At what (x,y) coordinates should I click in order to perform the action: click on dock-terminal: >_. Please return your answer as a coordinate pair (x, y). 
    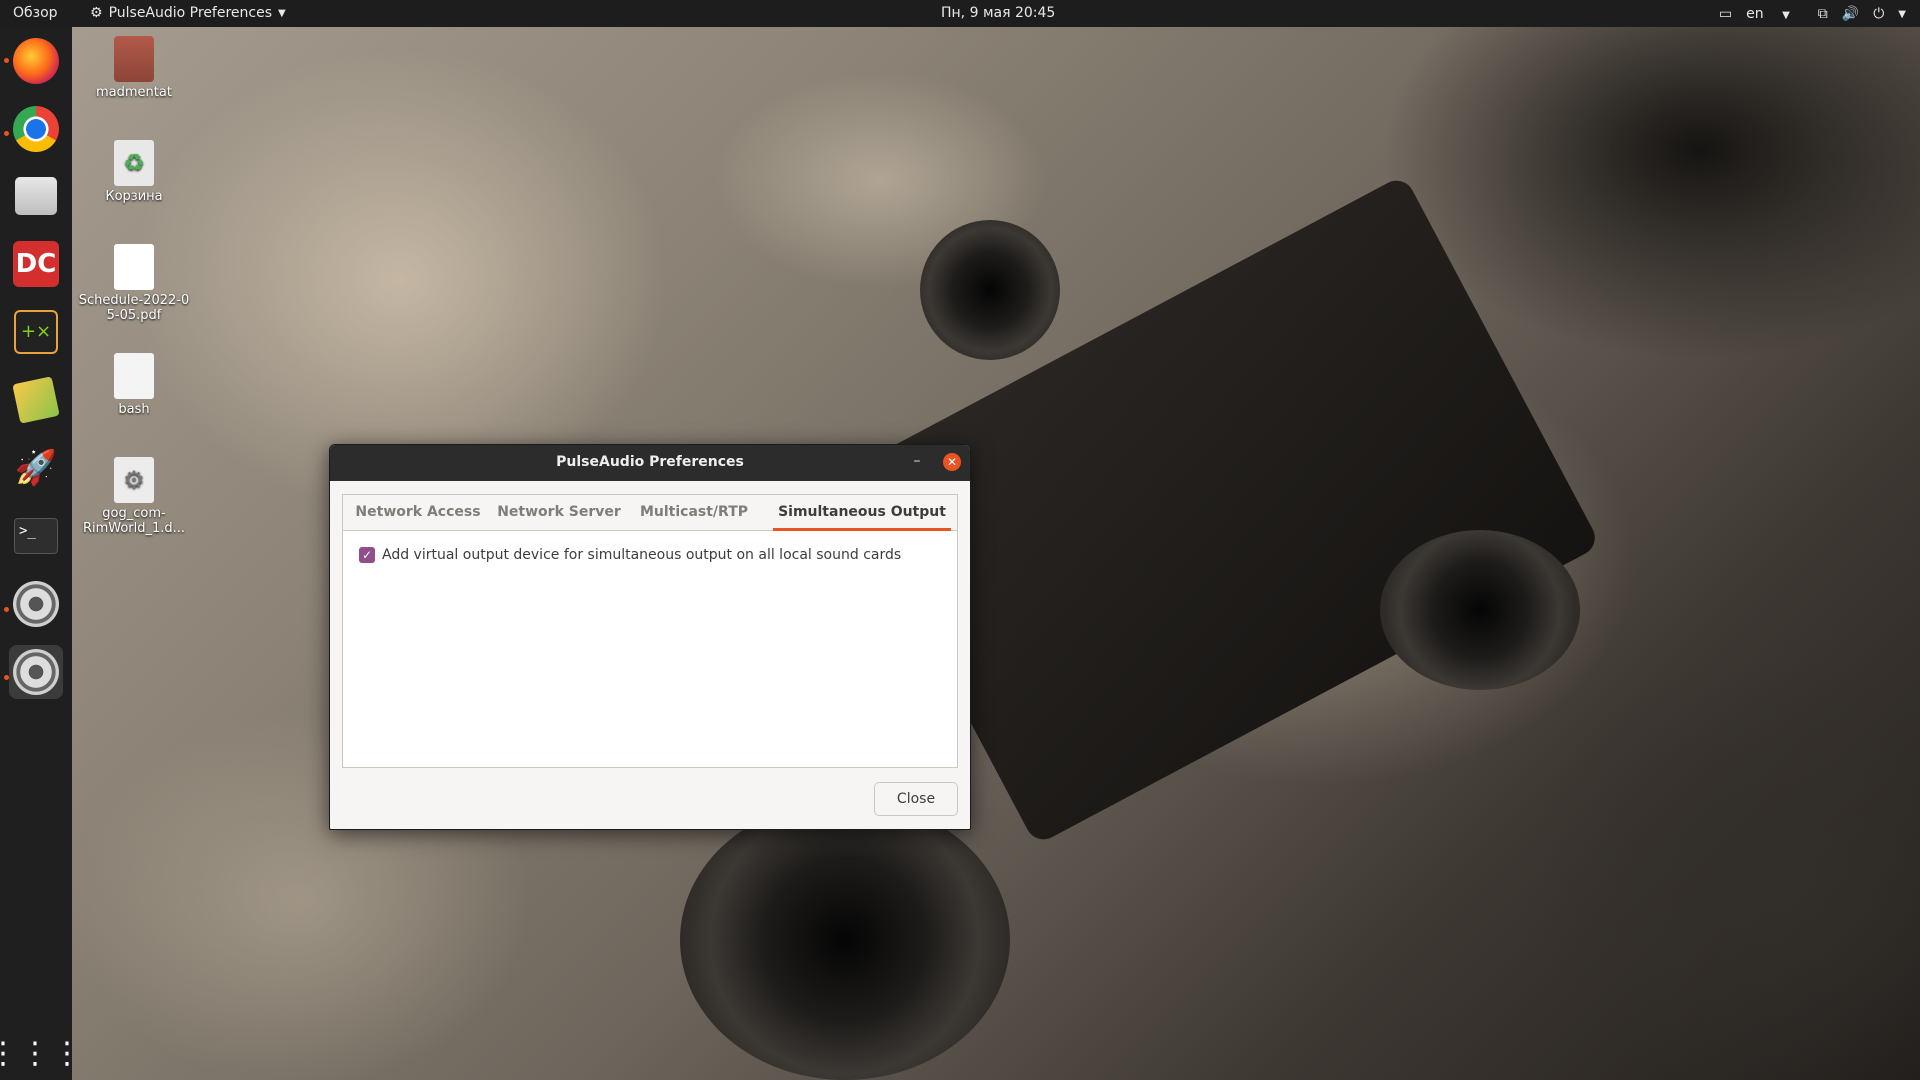
    Looking at the image, I should click on (36, 536).